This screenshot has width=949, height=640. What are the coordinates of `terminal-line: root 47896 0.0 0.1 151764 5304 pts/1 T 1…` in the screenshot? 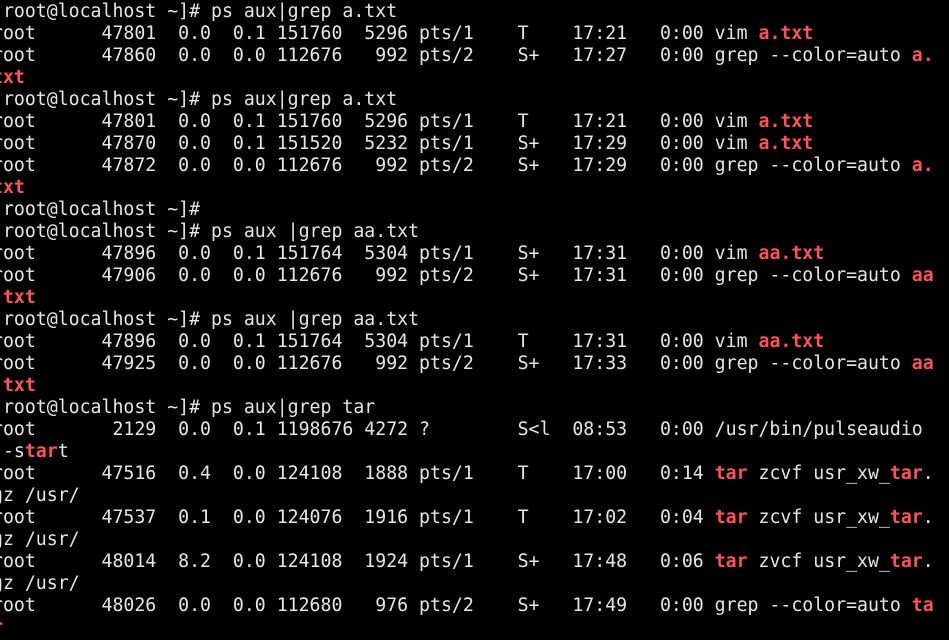 It's located at (474, 342).